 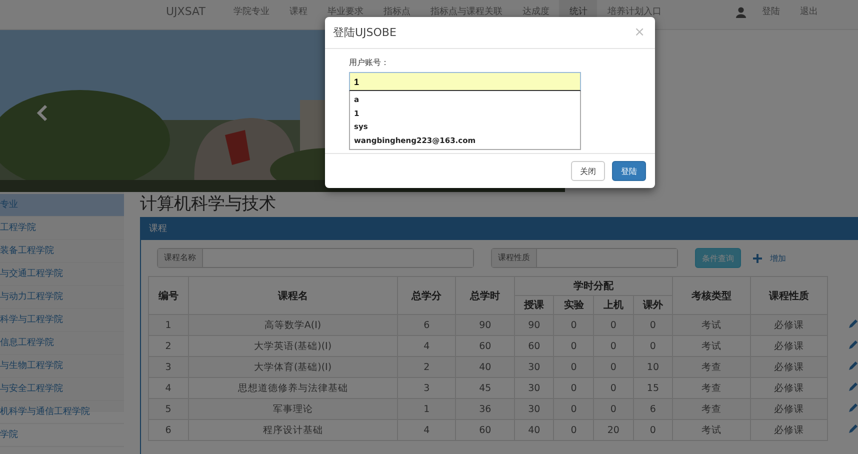 What do you see at coordinates (809, 14) in the screenshot?
I see `nav-link: 退出` at bounding box center [809, 14].